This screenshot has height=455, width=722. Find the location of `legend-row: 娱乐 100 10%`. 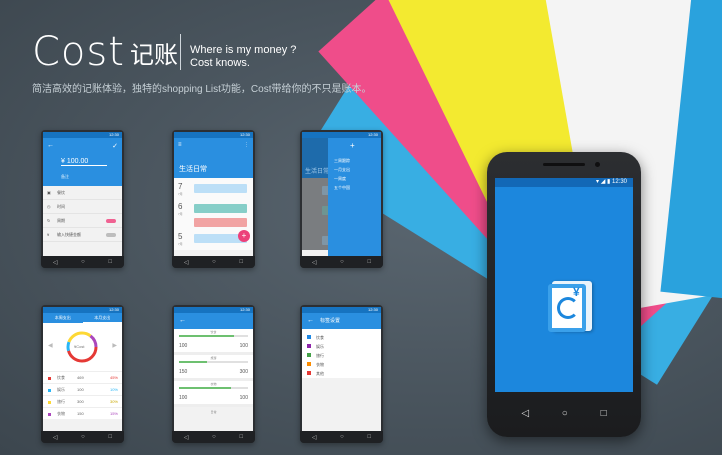

legend-row: 娱乐 100 10% is located at coordinates (82, 389).